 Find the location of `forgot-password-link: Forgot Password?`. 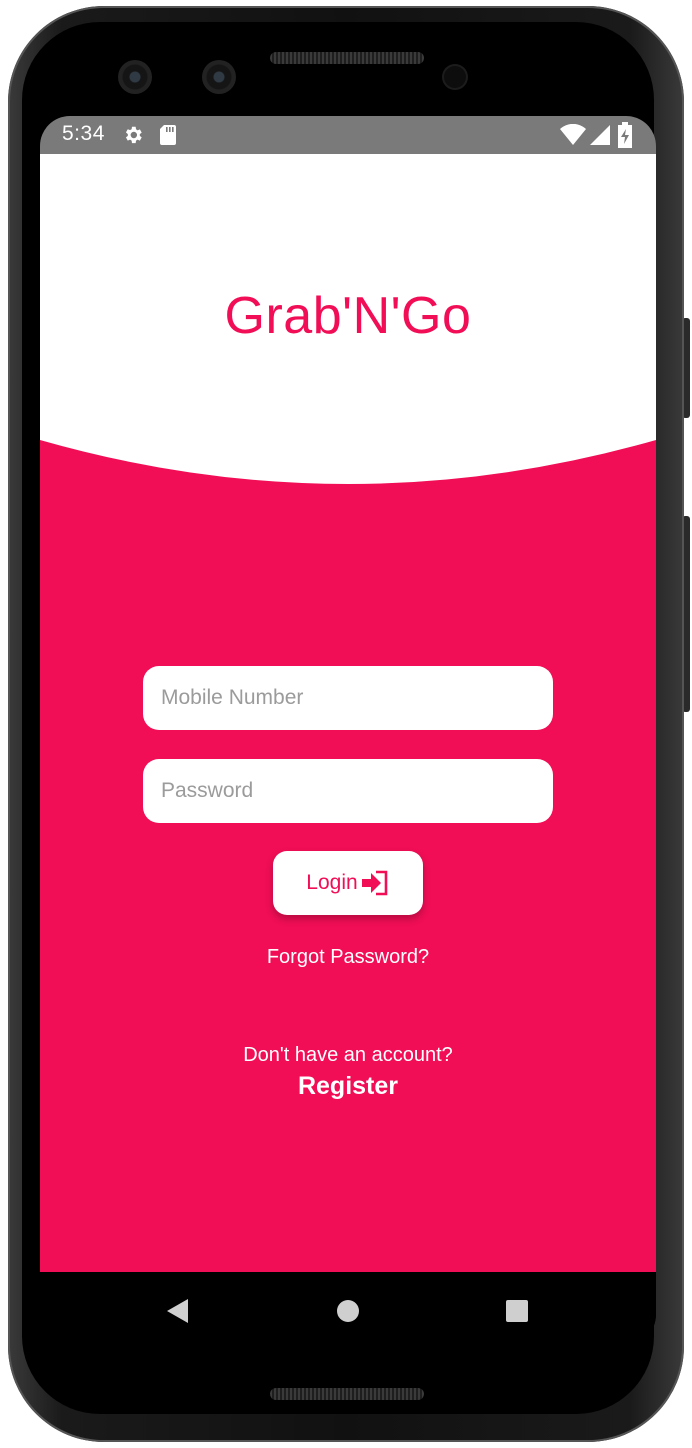

forgot-password-link: Forgot Password? is located at coordinates (348, 957).